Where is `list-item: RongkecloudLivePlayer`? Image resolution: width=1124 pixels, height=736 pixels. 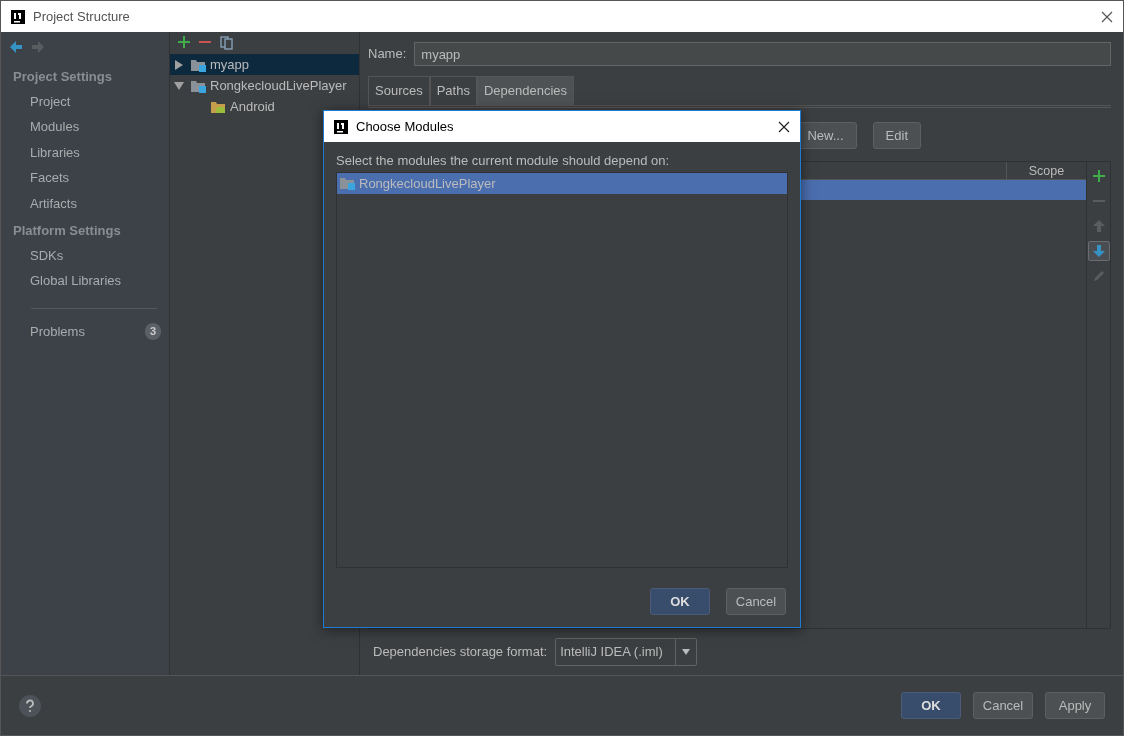 list-item: RongkecloudLivePlayer is located at coordinates (562, 183).